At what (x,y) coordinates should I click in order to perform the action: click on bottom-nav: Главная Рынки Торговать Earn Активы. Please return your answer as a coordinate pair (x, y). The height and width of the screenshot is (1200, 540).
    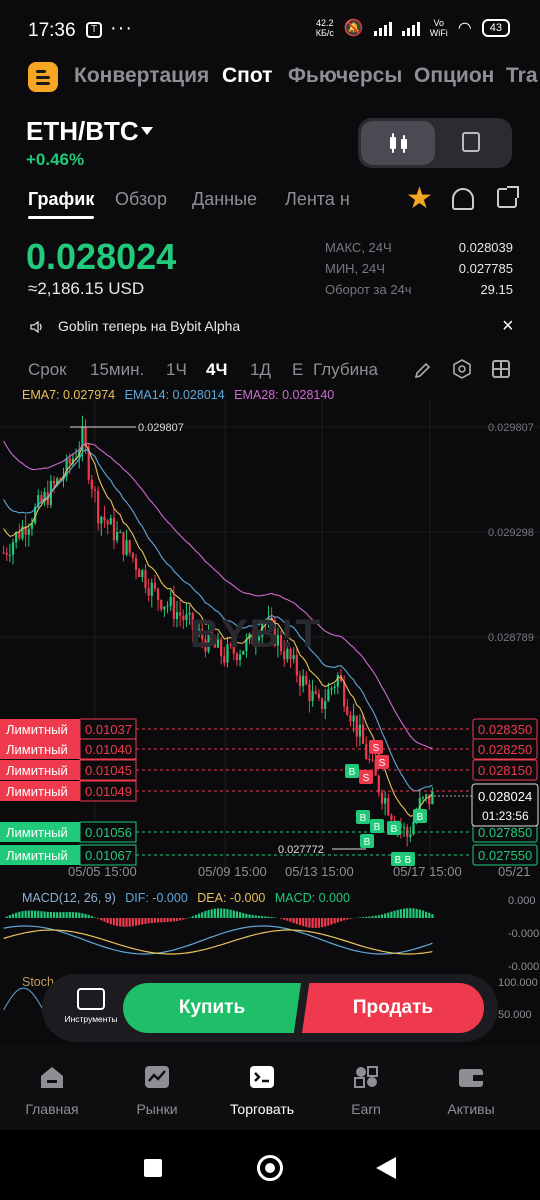
    Looking at the image, I should click on (270, 1088).